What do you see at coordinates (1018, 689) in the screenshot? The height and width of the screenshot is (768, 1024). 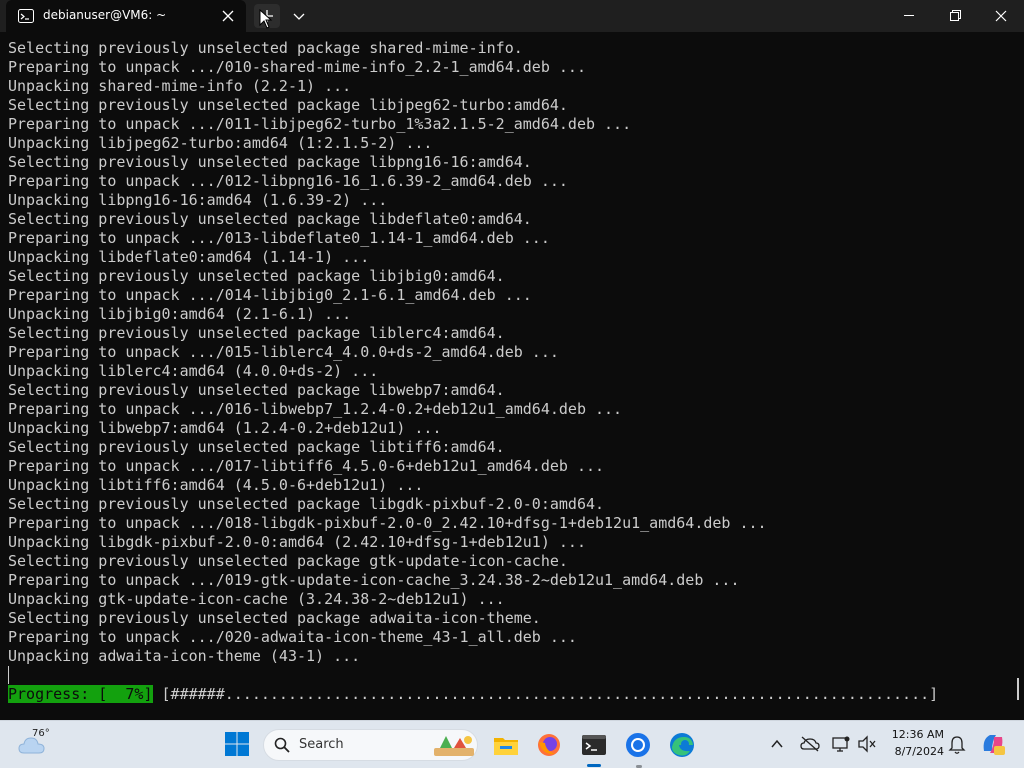 I see `scrollbar` at bounding box center [1018, 689].